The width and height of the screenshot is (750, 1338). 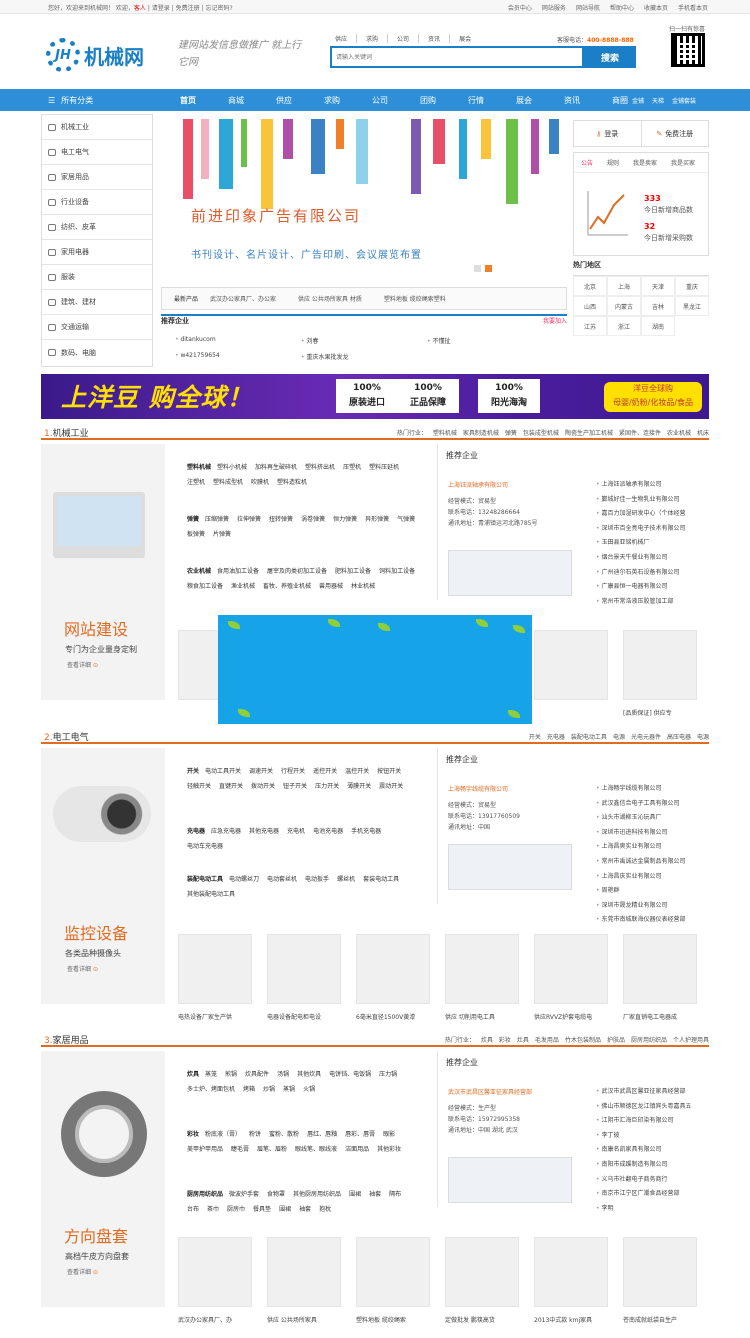 What do you see at coordinates (488, 268) in the screenshot?
I see `banner-dot-active` at bounding box center [488, 268].